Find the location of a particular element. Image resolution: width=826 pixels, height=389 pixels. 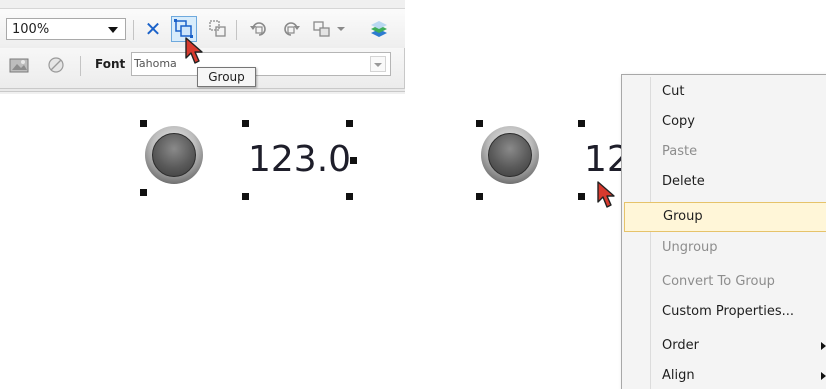

numeric-readout: 123.0 is located at coordinates (299, 160).